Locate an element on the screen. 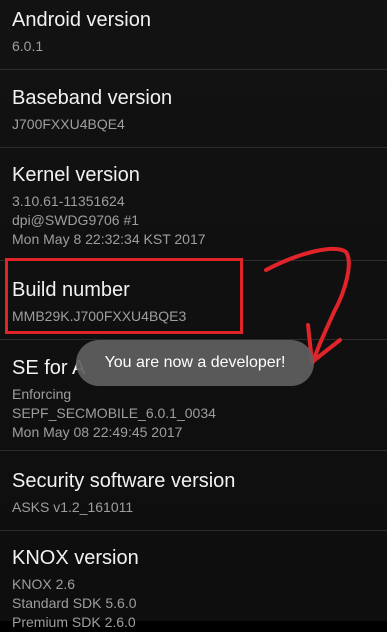  item-value-line-3: Mon May 08 22:49:45 2017 is located at coordinates (97, 432).